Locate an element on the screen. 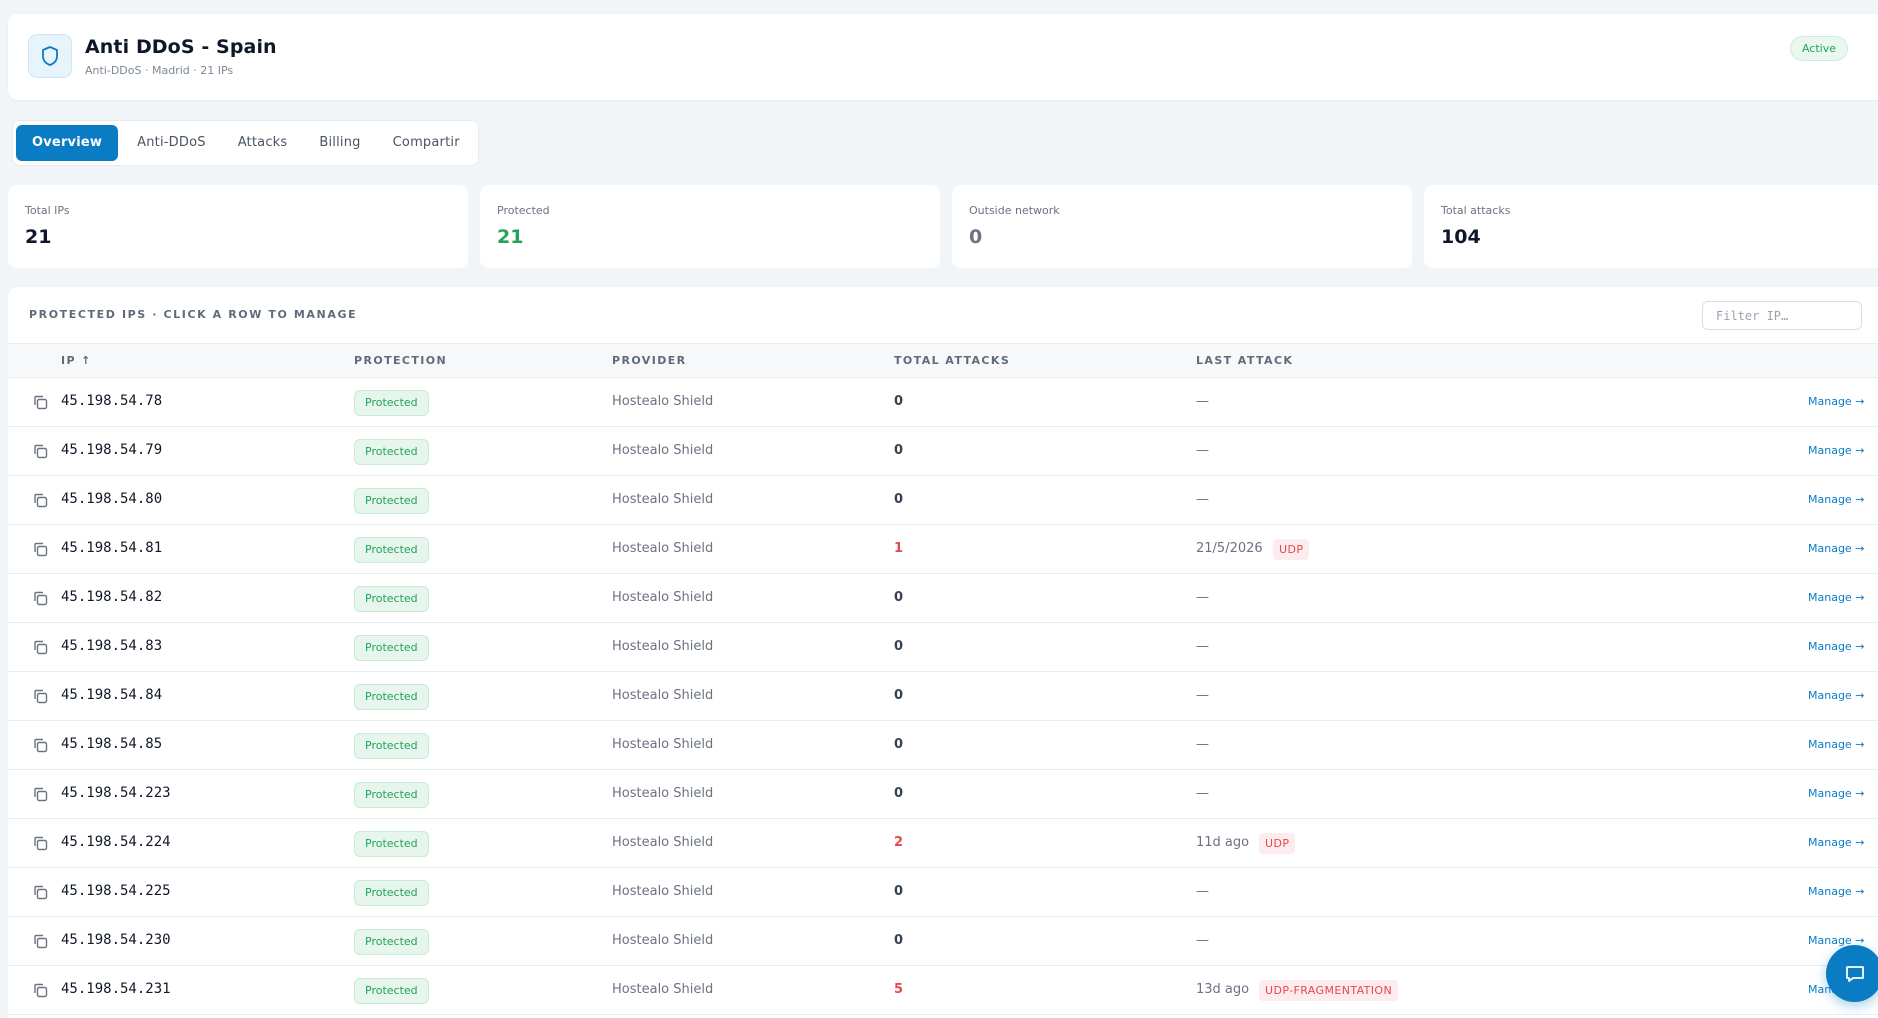 This screenshot has height=1018, width=1878. ip-address: 45.198.54.230 is located at coordinates (116, 940).